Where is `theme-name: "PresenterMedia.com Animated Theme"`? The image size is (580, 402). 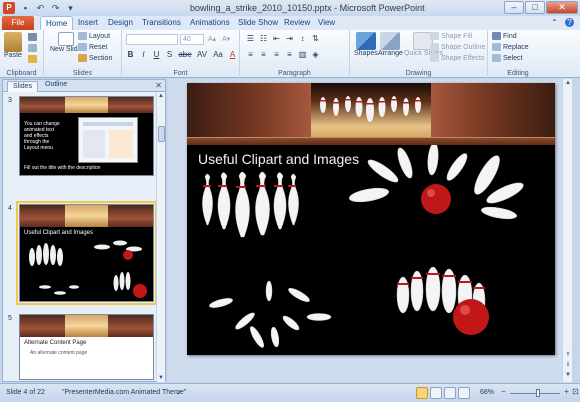 theme-name: "PresenterMedia.com Animated Theme" is located at coordinates (124, 392).